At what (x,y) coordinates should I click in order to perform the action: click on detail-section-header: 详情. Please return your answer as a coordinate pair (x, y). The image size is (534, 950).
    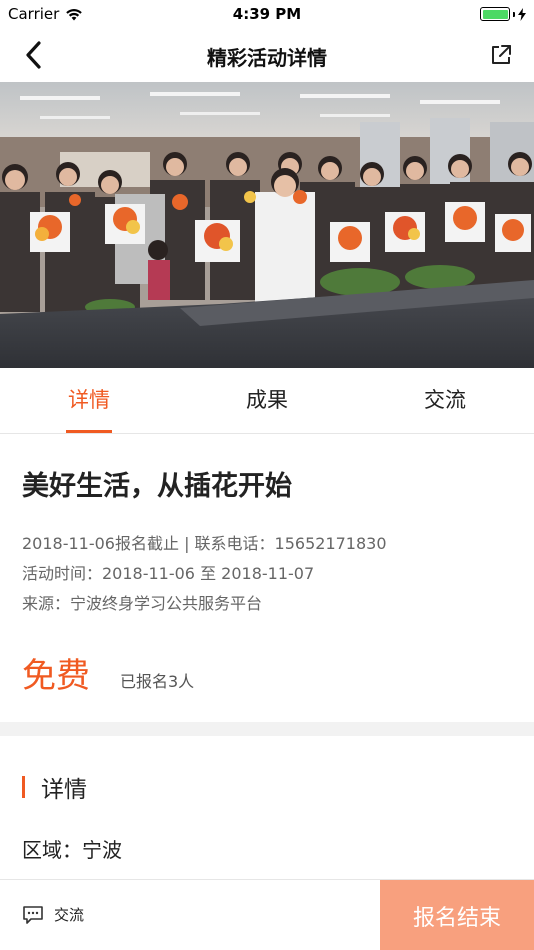
    Looking at the image, I should click on (54, 787).